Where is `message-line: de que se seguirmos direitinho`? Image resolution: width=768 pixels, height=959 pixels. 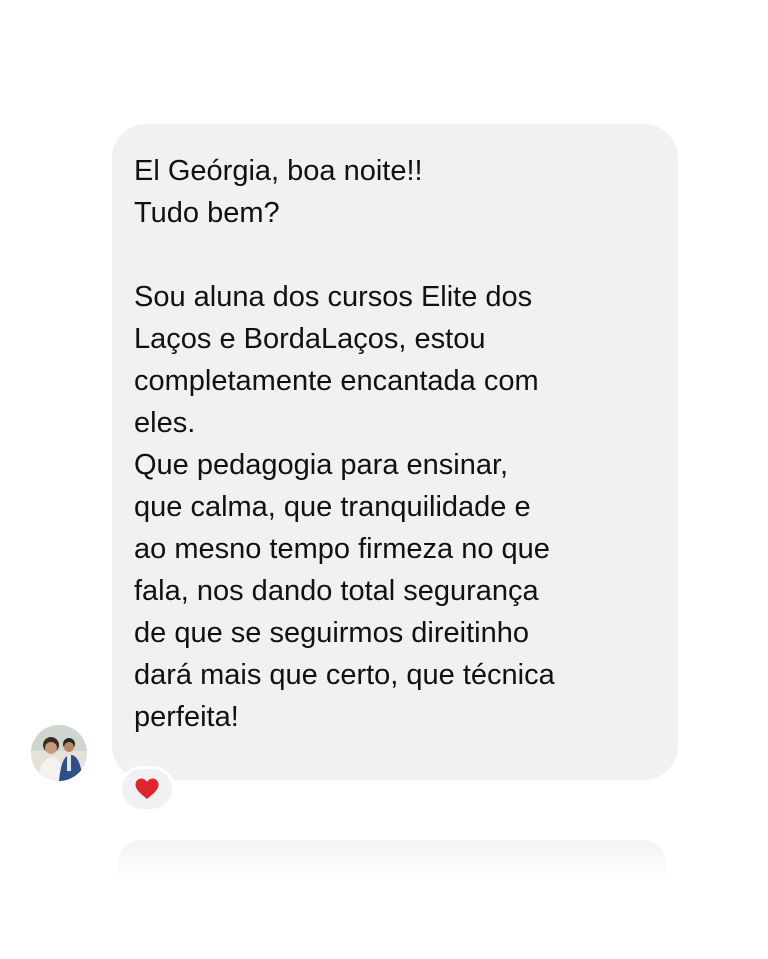 message-line: de que se seguirmos direitinho is located at coordinates (331, 633).